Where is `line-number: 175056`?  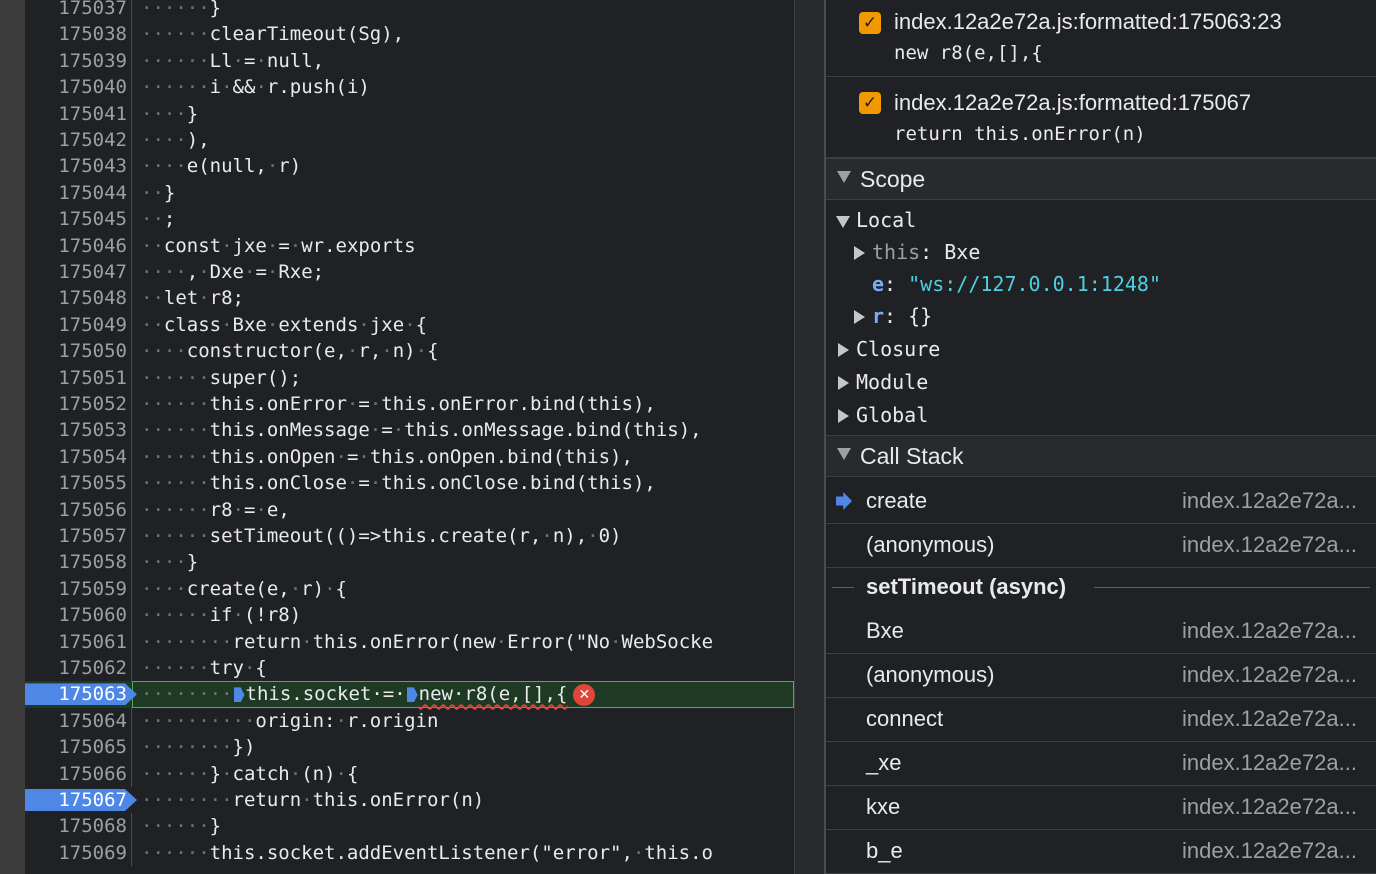 line-number: 175056 is located at coordinates (78, 509).